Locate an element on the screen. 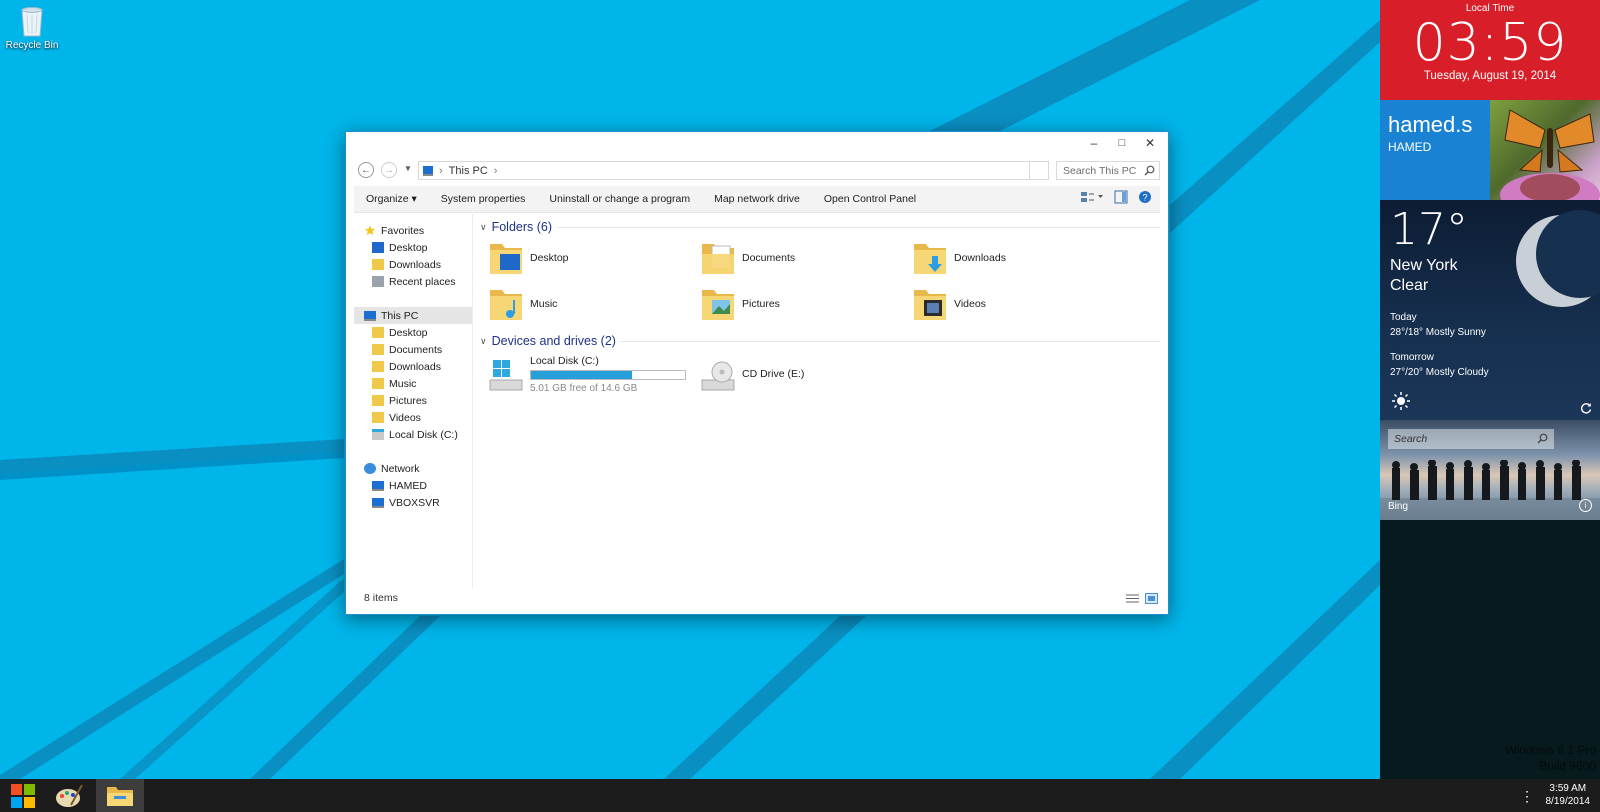 The height and width of the screenshot is (812, 1600). nav-pc-music: Music is located at coordinates (394, 383).